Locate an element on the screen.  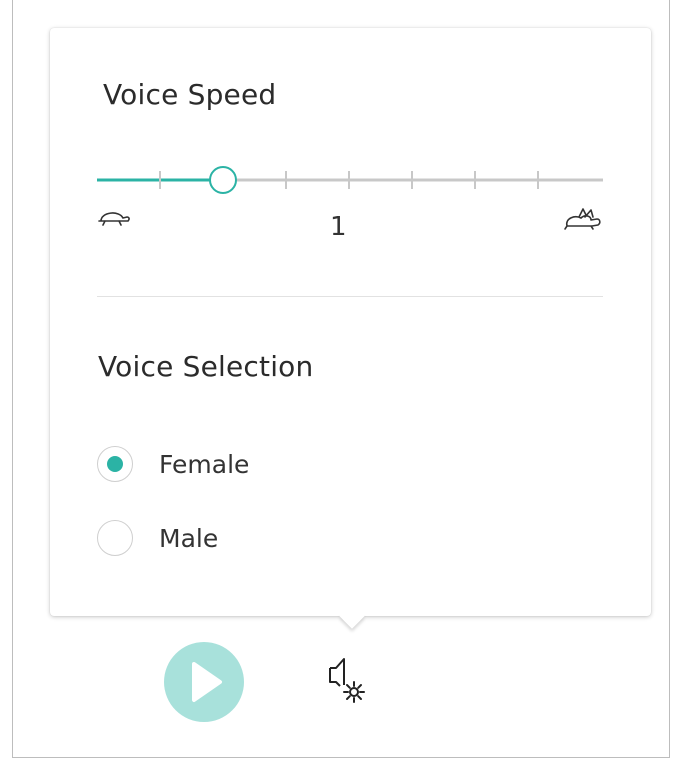
rabbit-icon is located at coordinates (582, 222).